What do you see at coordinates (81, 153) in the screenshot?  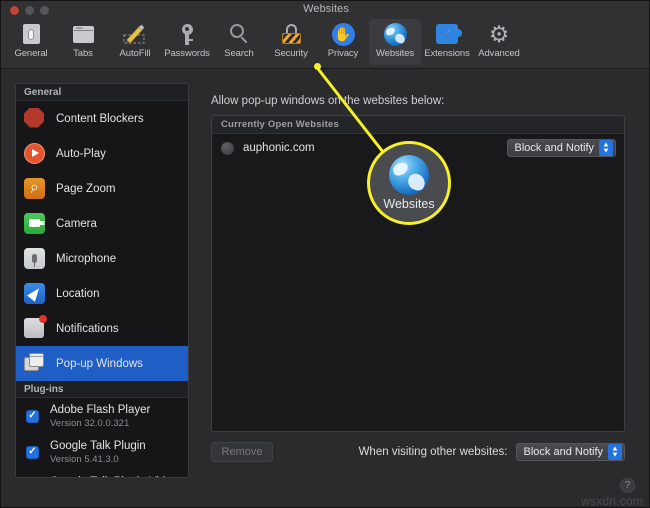 I see `sidebar-item-label: Auto-Play` at bounding box center [81, 153].